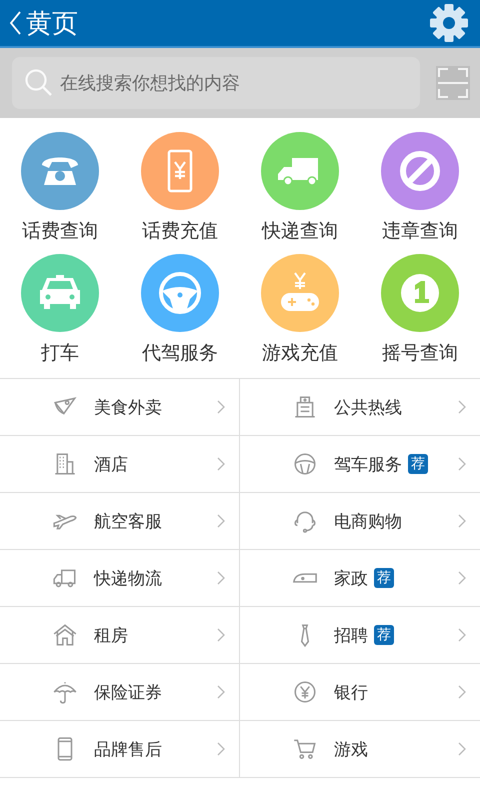 The image size is (480, 800). What do you see at coordinates (60, 188) in the screenshot?
I see `service-shortcut: 话费查询` at bounding box center [60, 188].